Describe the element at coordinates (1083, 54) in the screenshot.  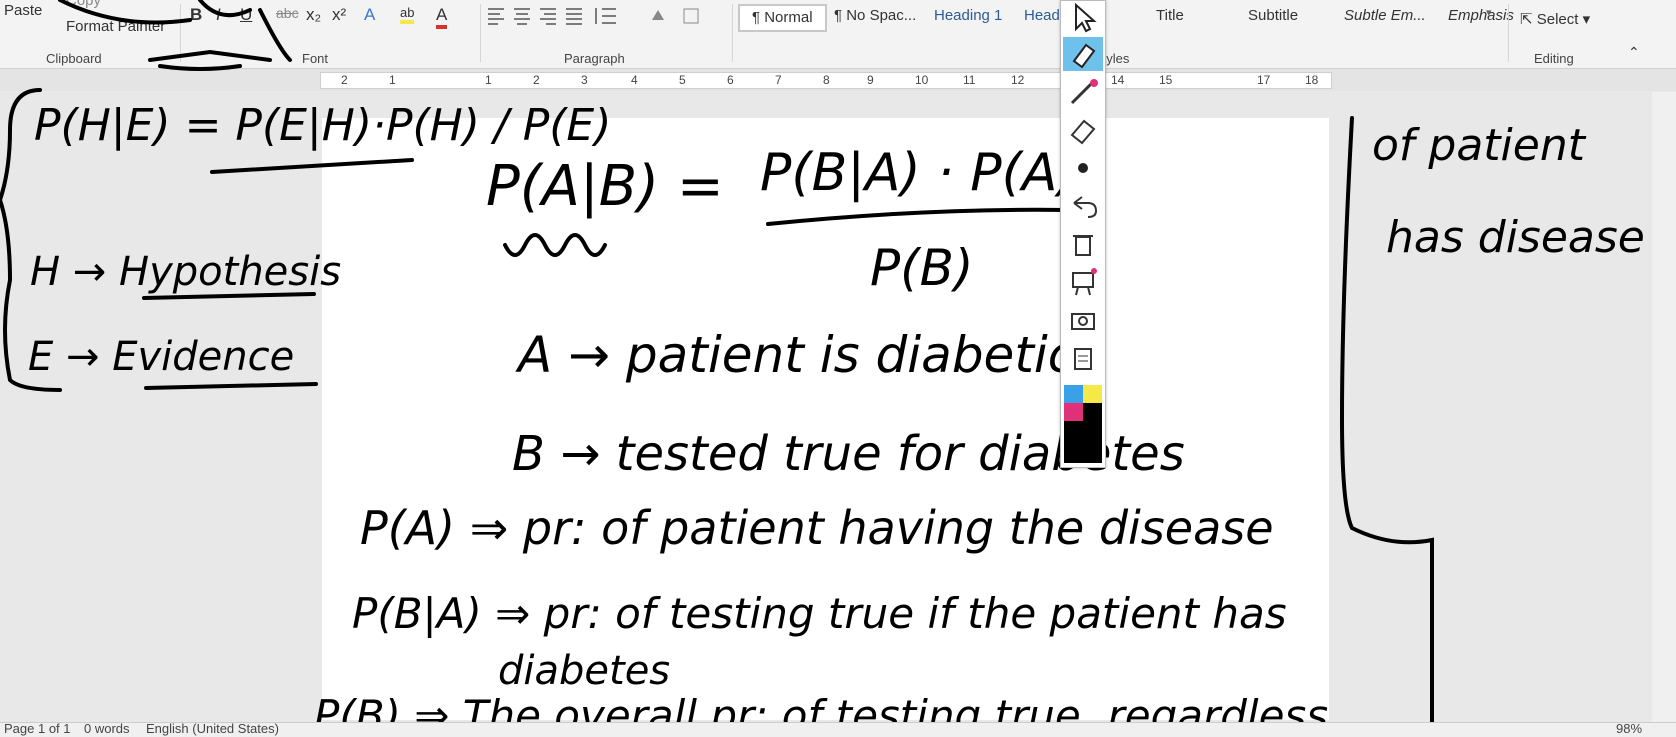
I see `highlighter-pen-icon` at that location.